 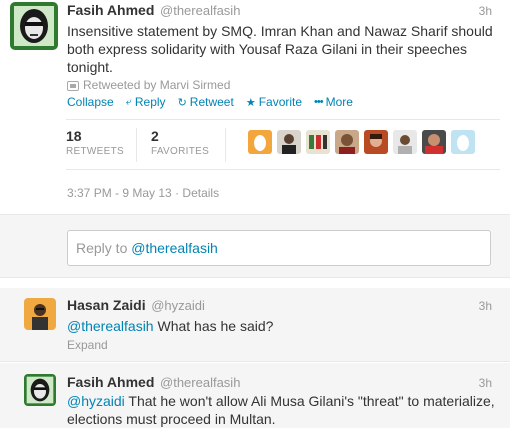 What do you see at coordinates (213, 326) in the screenshot?
I see `tweet-text-body: What has he said?` at bounding box center [213, 326].